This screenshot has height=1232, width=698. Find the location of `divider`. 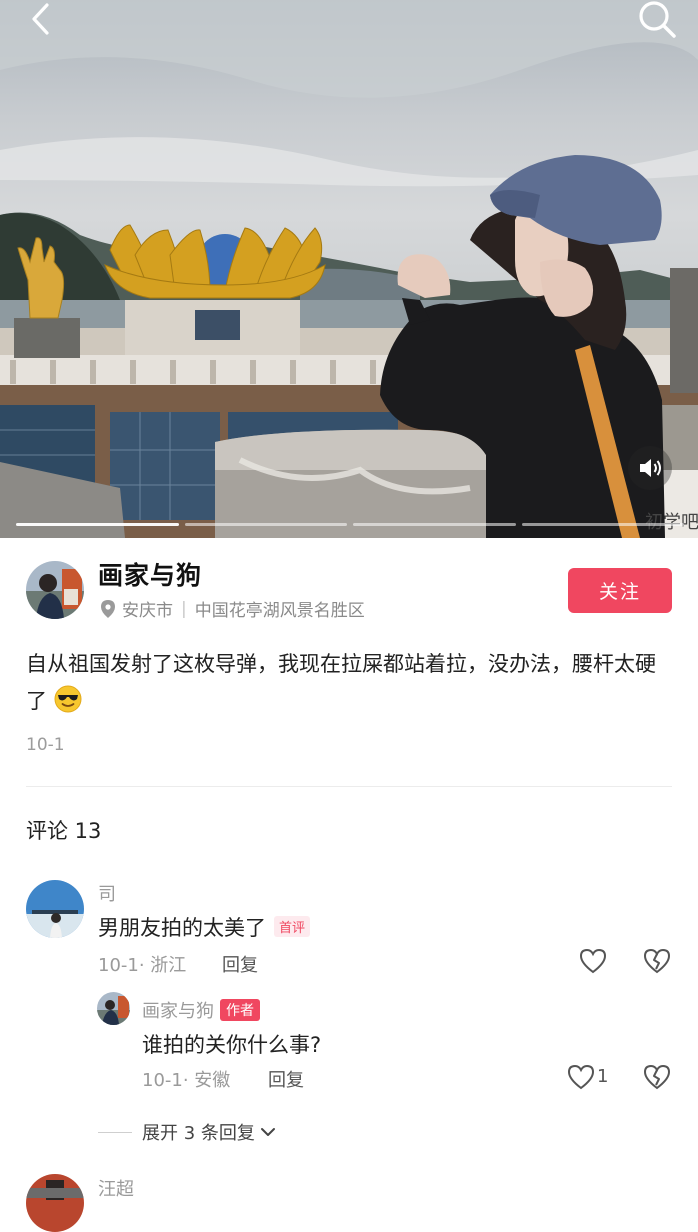

divider is located at coordinates (349, 786).